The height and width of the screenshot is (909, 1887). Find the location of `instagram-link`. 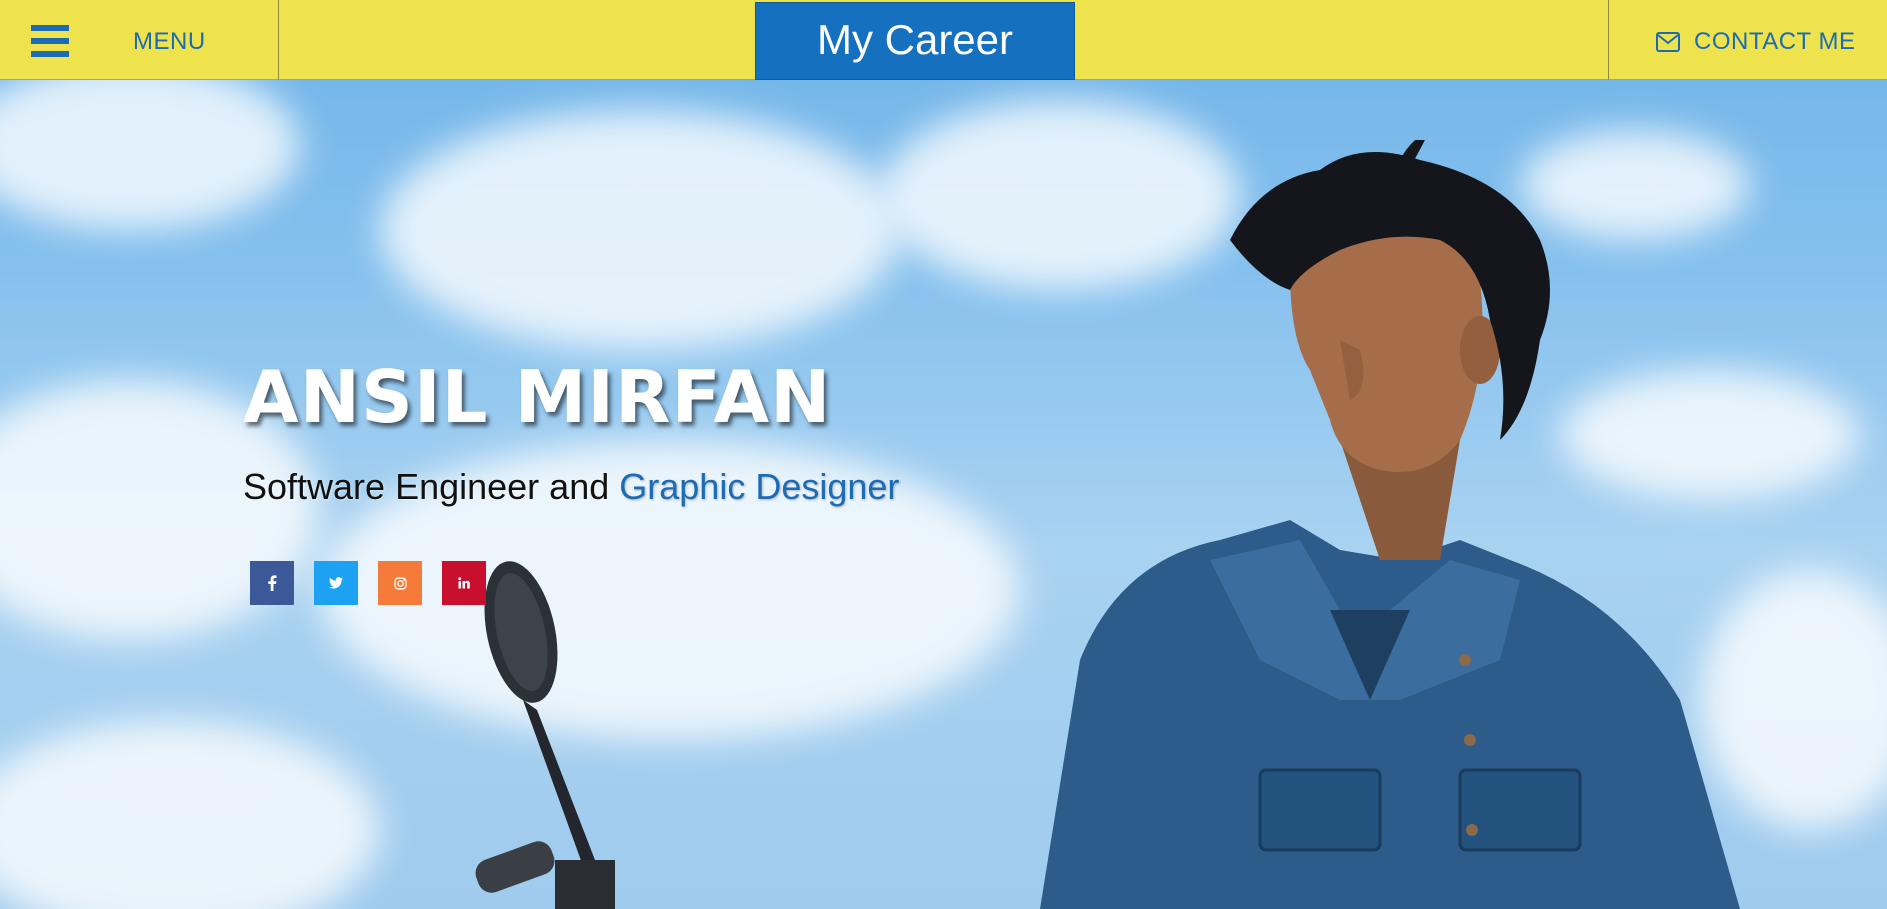

instagram-link is located at coordinates (400, 583).